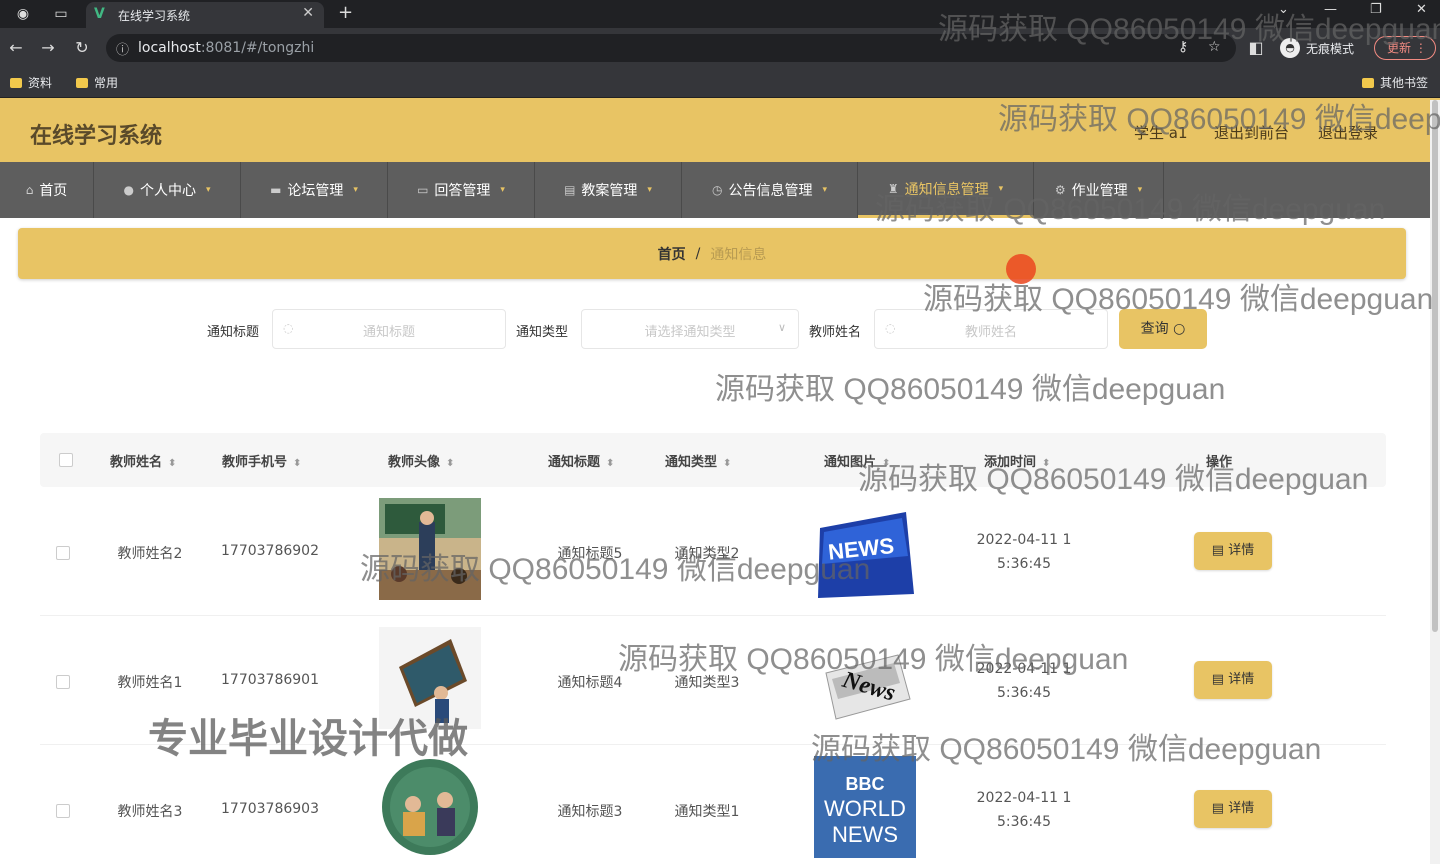  I want to click on scrollbar-thumb, so click(1435, 366).